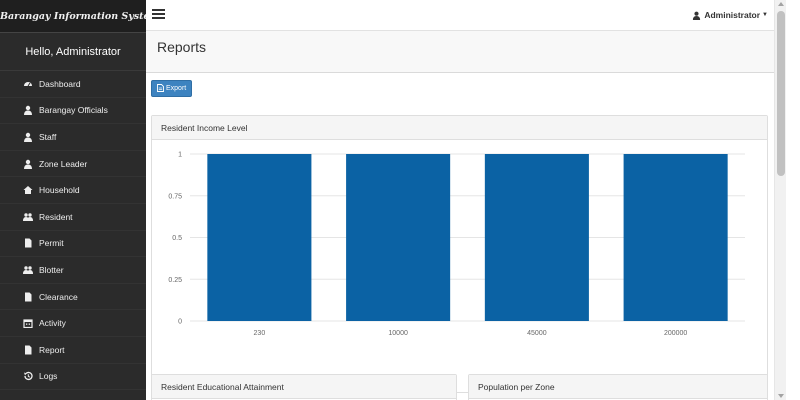 Image resolution: width=800 pixels, height=400 pixels. I want to click on panel-title: Population per Zone, so click(618, 387).